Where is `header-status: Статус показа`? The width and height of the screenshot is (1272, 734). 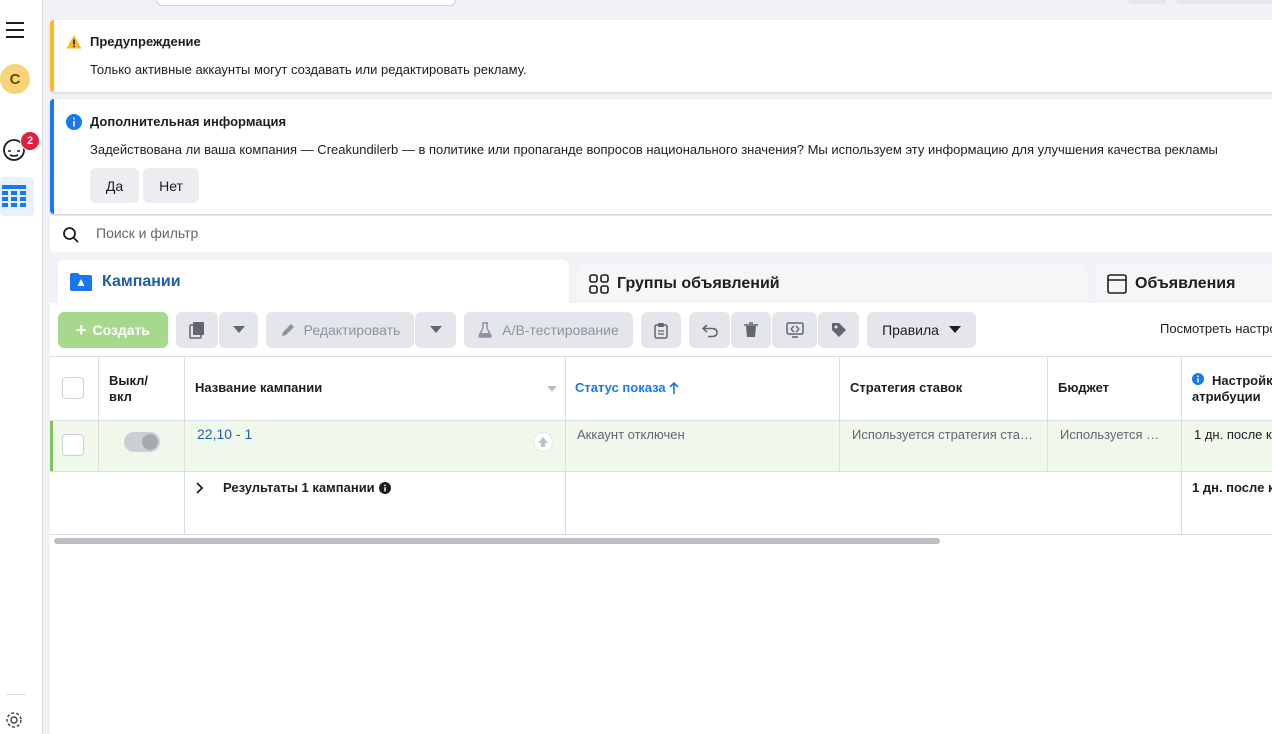 header-status: Статус показа is located at coordinates (627, 387).